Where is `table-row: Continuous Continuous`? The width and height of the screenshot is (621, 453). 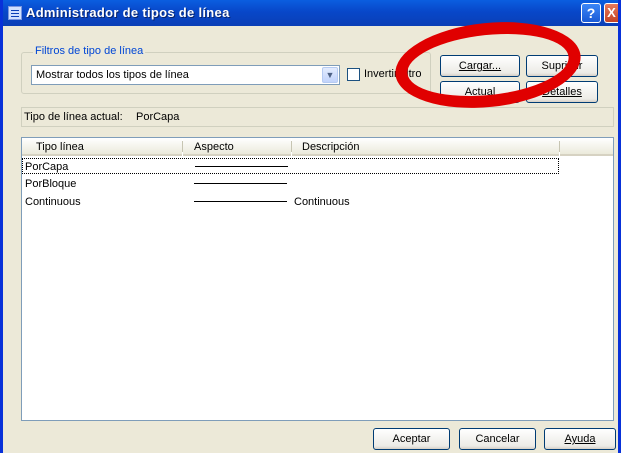 table-row: Continuous Continuous is located at coordinates (290, 202).